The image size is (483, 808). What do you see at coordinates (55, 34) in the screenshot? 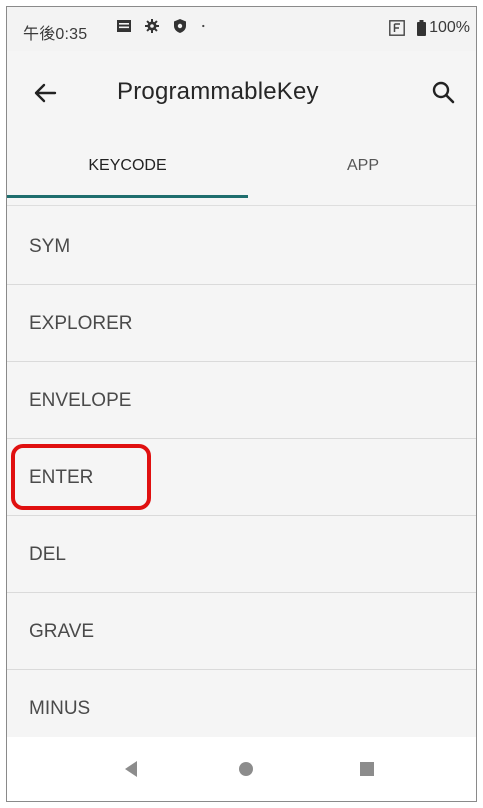
I see `status-time: 午後0:35` at bounding box center [55, 34].